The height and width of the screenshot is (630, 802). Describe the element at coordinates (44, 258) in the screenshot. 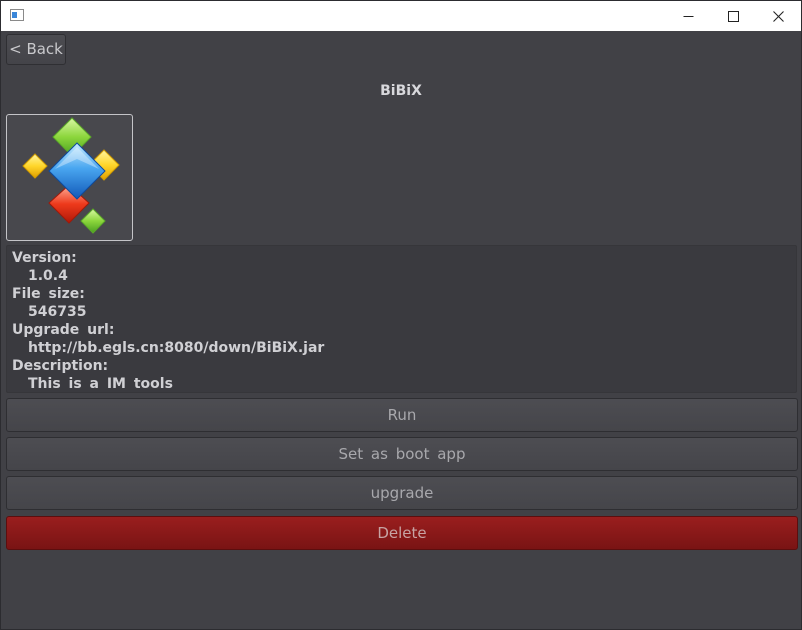

I see `version-label: Version:` at that location.